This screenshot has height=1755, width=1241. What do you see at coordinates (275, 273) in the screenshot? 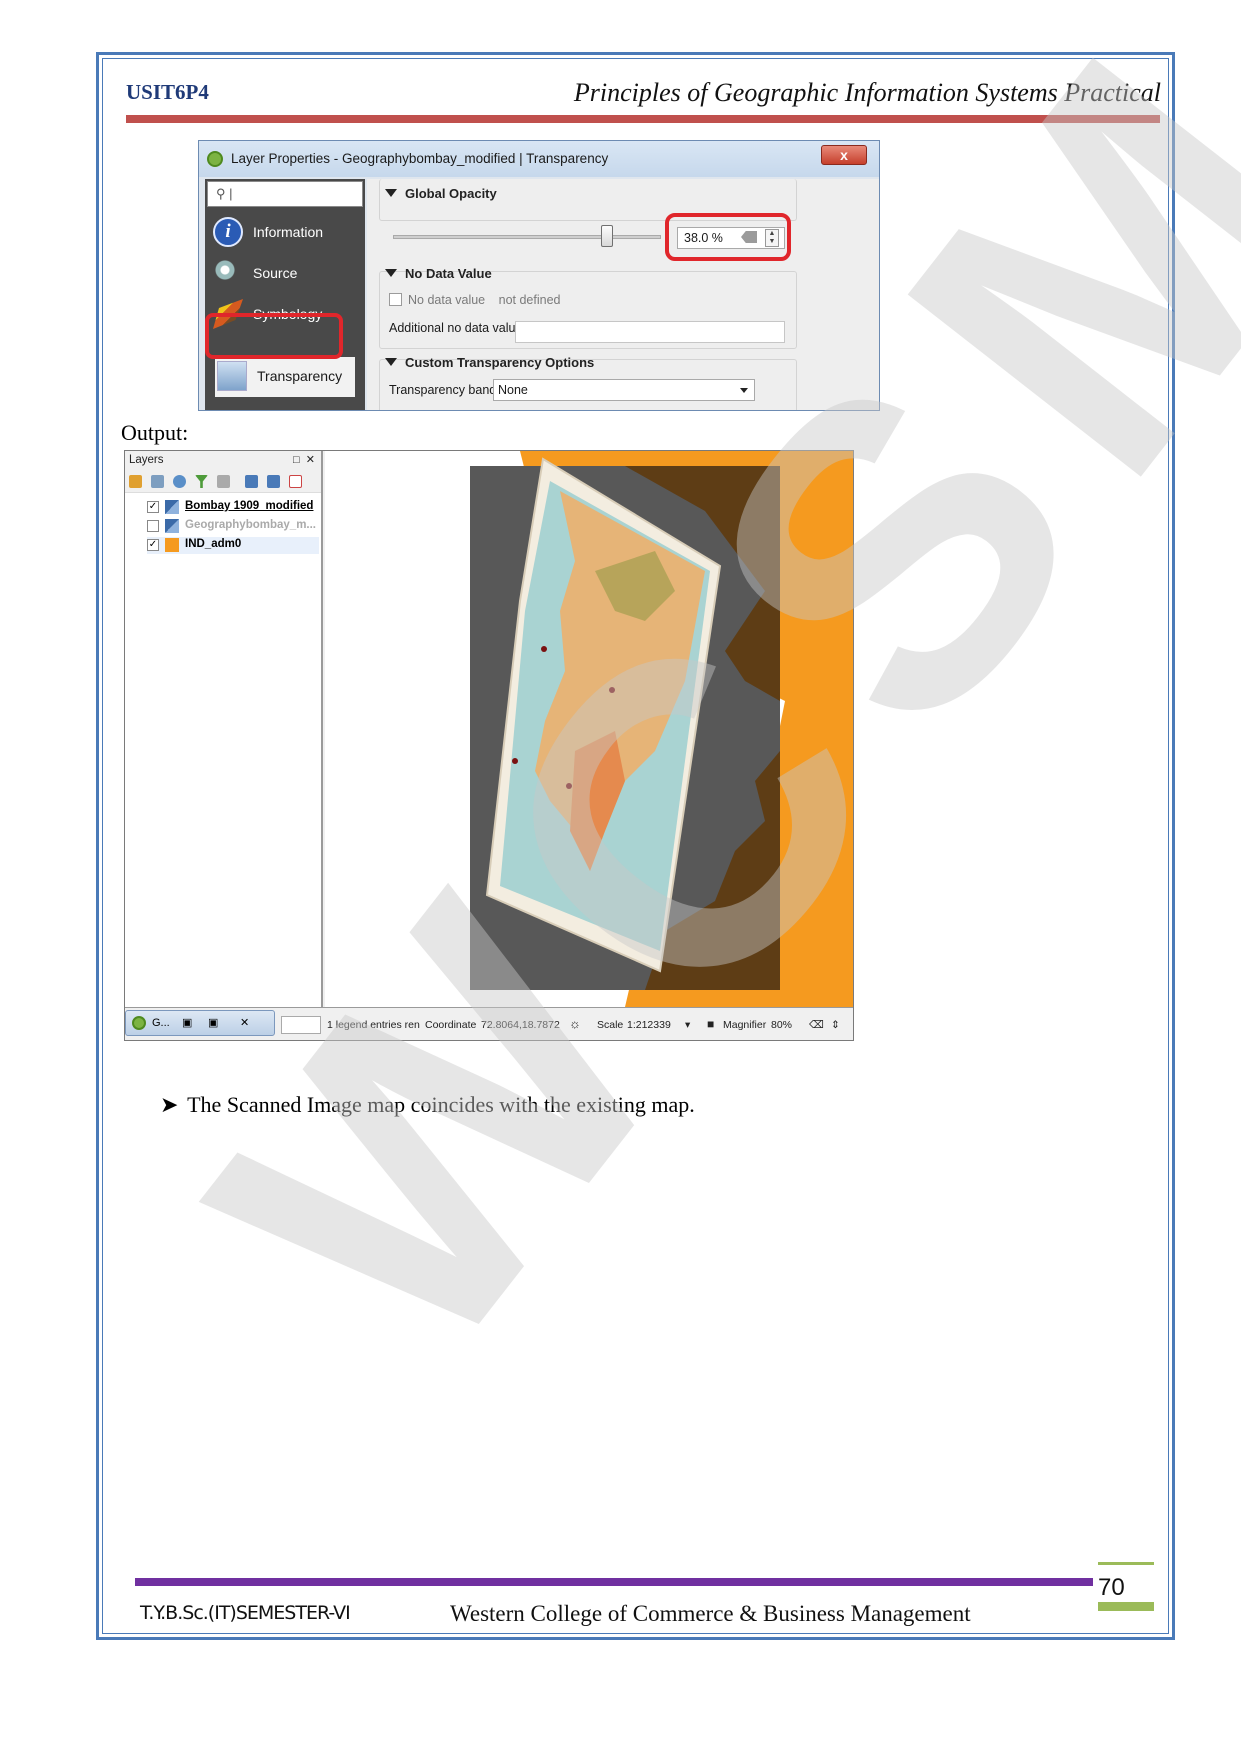
I see `sidebar-item-label: Source` at bounding box center [275, 273].